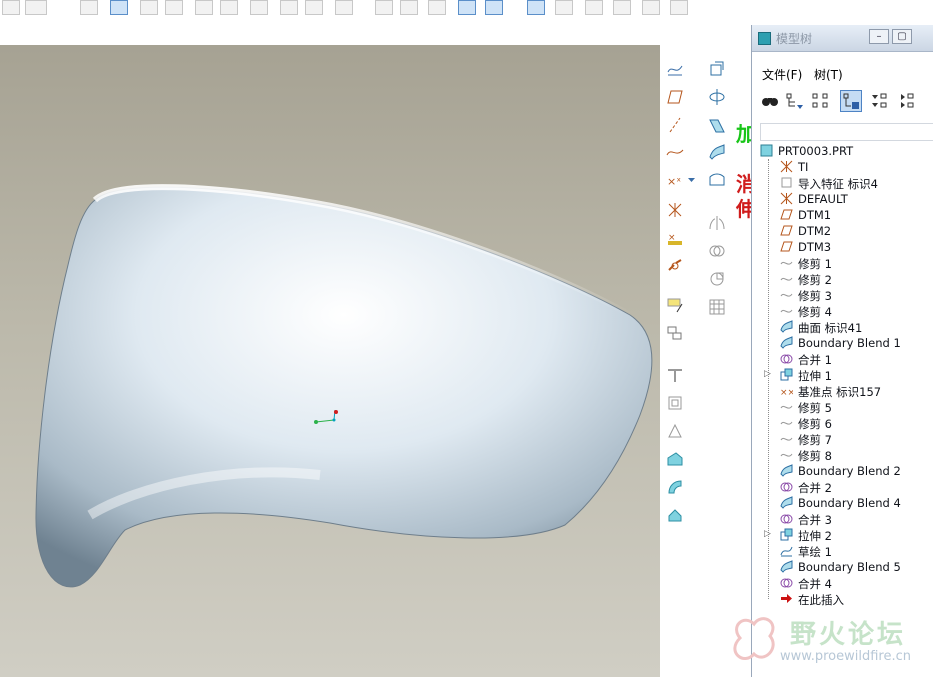 The image size is (933, 680). Describe the element at coordinates (842, 535) in the screenshot. I see `tree-item: ▷ 拉伸 2` at that location.